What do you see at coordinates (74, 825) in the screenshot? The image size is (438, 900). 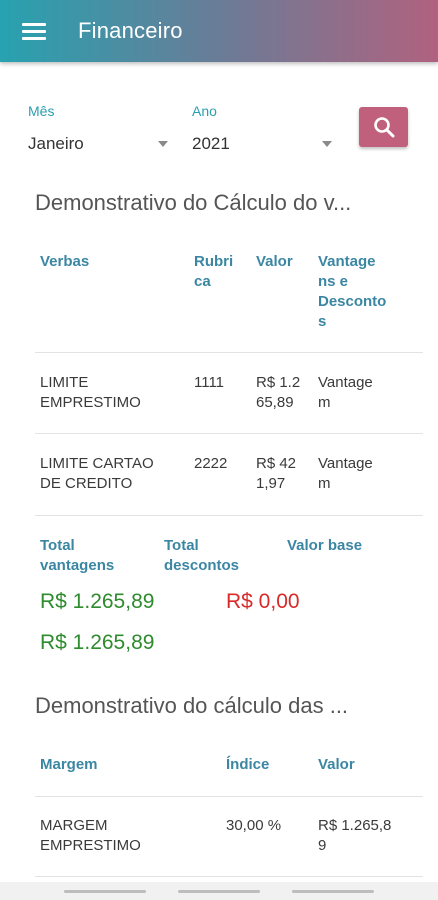 I see `cell-line: MARGEM` at bounding box center [74, 825].